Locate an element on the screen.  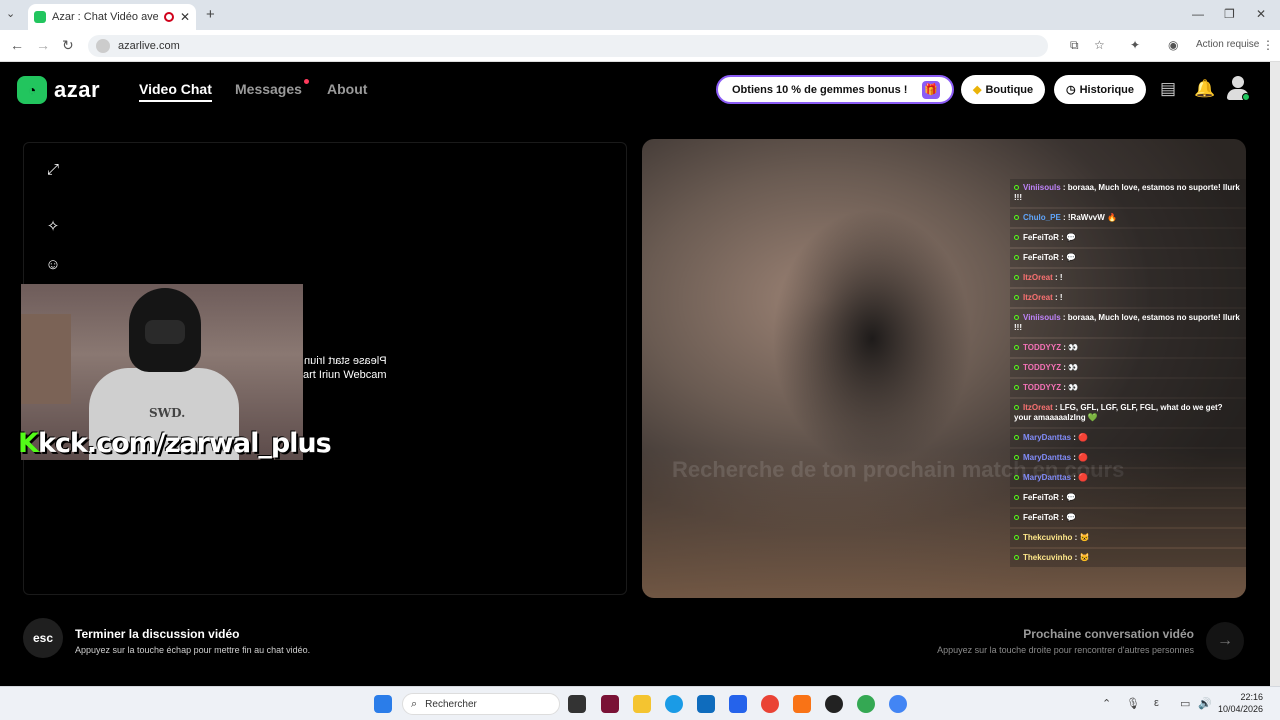
address-bar: azarlive.com is located at coordinates (568, 46).